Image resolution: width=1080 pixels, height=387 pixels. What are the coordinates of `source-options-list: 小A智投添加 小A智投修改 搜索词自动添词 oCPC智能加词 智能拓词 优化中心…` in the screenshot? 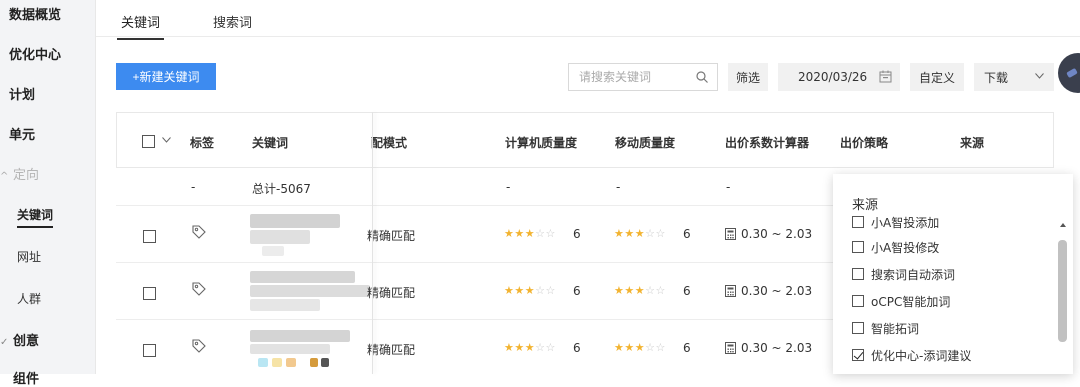 It's located at (945, 292).